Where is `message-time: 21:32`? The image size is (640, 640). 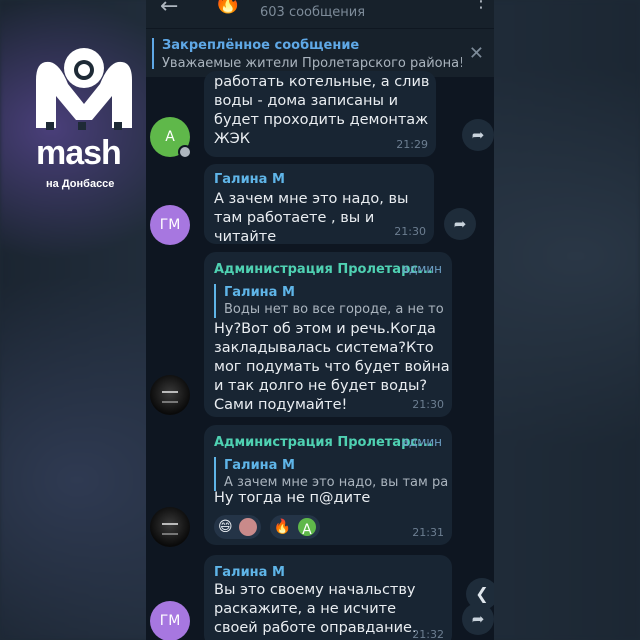 message-time: 21:32 is located at coordinates (428, 634).